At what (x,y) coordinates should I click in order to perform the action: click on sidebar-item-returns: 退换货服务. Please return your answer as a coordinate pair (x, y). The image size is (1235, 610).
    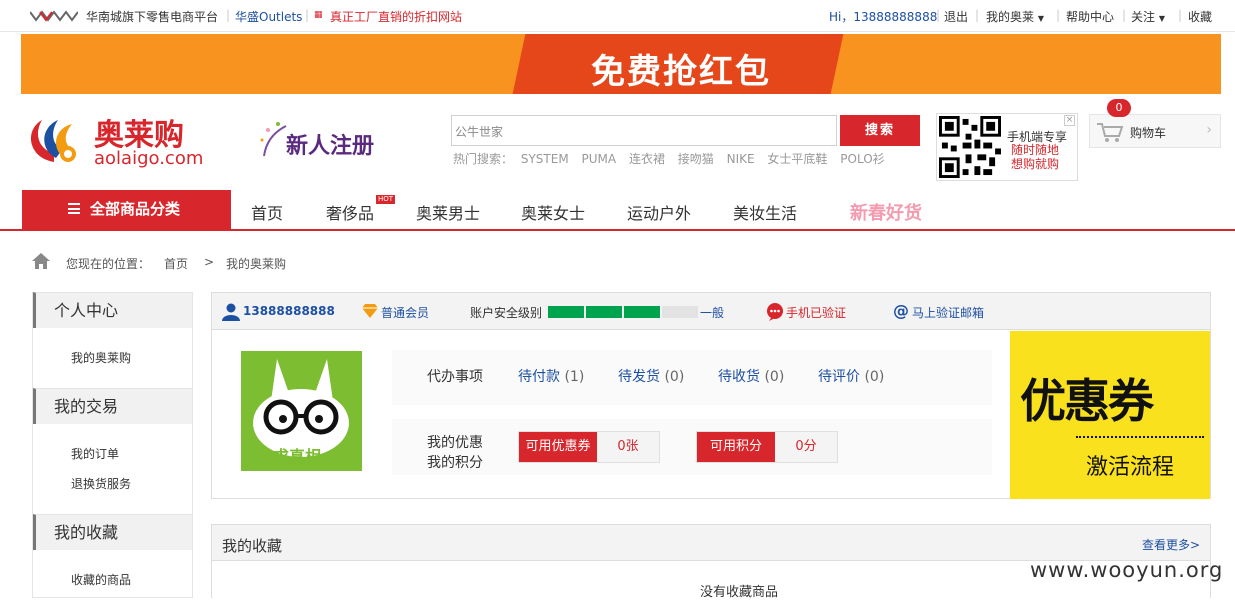
    Looking at the image, I should click on (112, 484).